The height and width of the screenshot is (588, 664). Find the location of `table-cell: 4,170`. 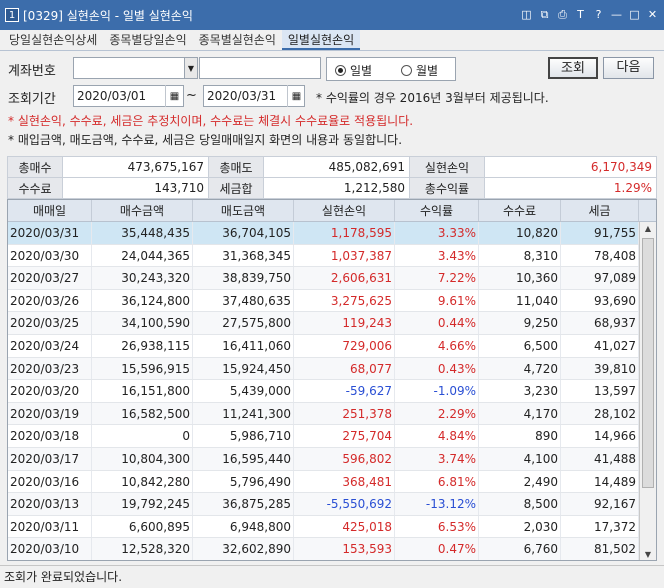

table-cell: 4,170 is located at coordinates (520, 413).